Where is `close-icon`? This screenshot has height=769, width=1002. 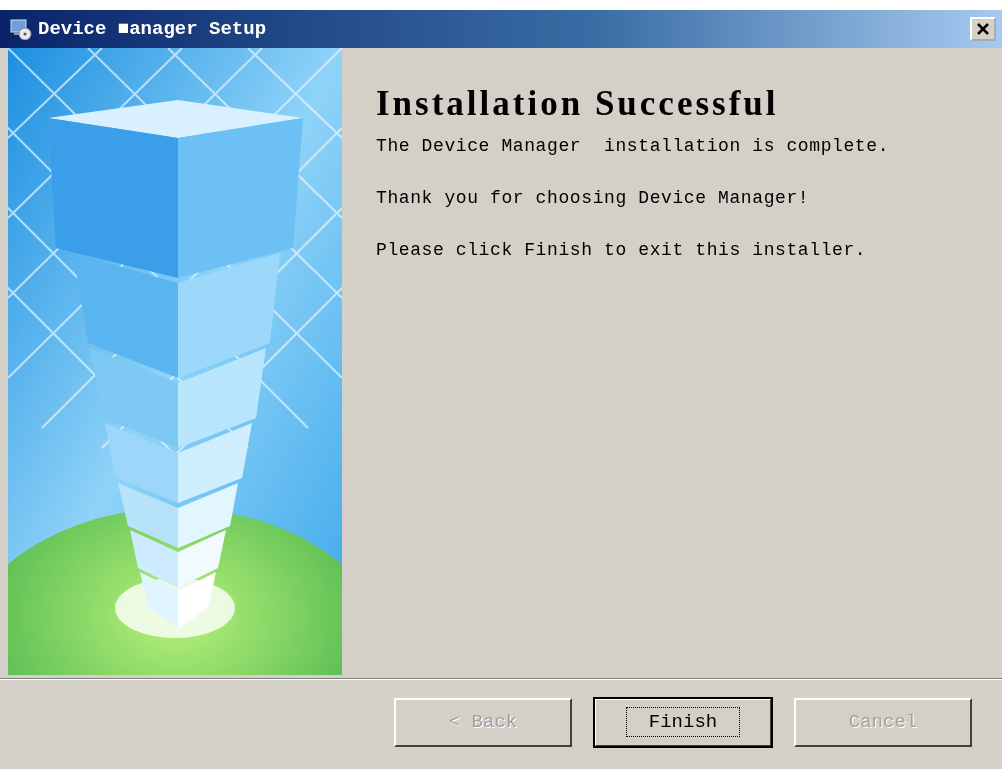
close-icon is located at coordinates (983, 29).